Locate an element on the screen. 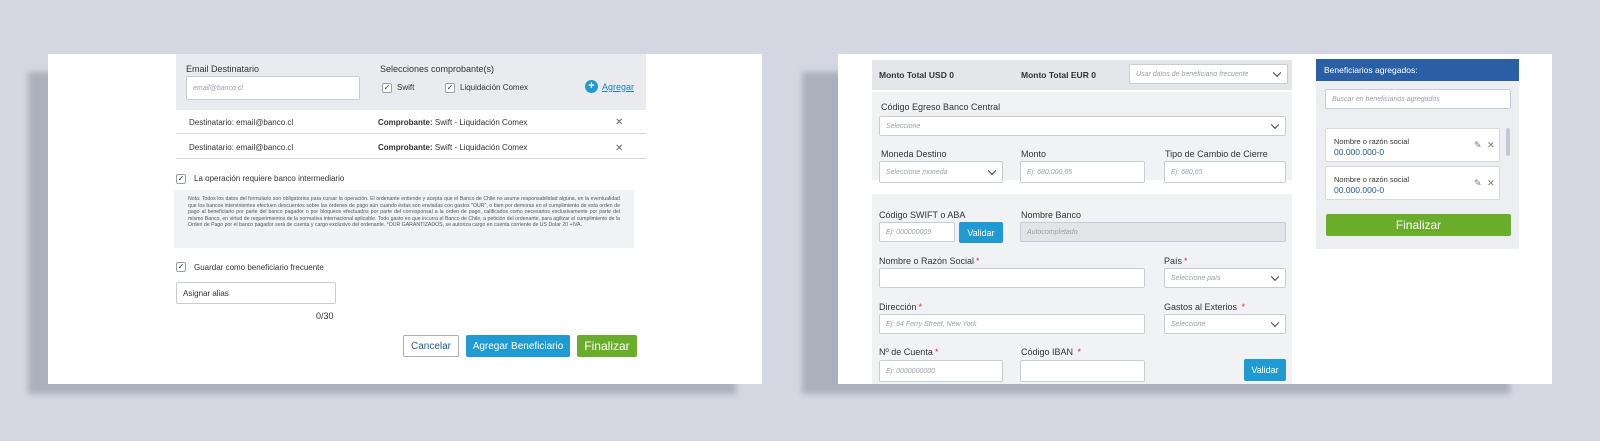 This screenshot has height=441, width=1600. codigo-egreso-label: Código Egreso Banco Central is located at coordinates (941, 107).